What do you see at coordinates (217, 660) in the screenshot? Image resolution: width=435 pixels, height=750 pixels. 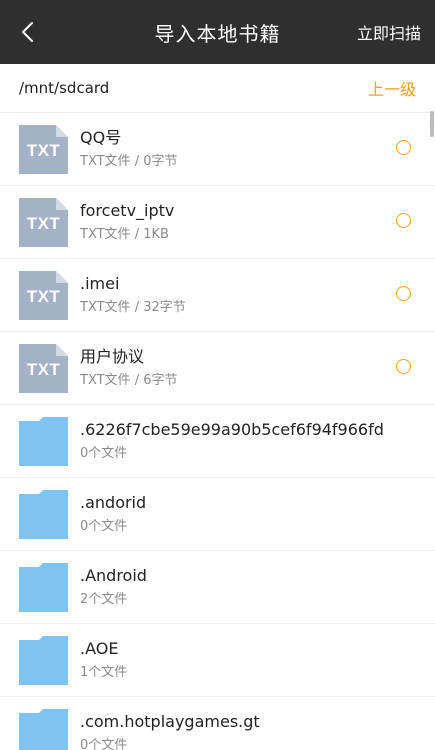 I see `folder-row: .AOE 1个文件` at bounding box center [217, 660].